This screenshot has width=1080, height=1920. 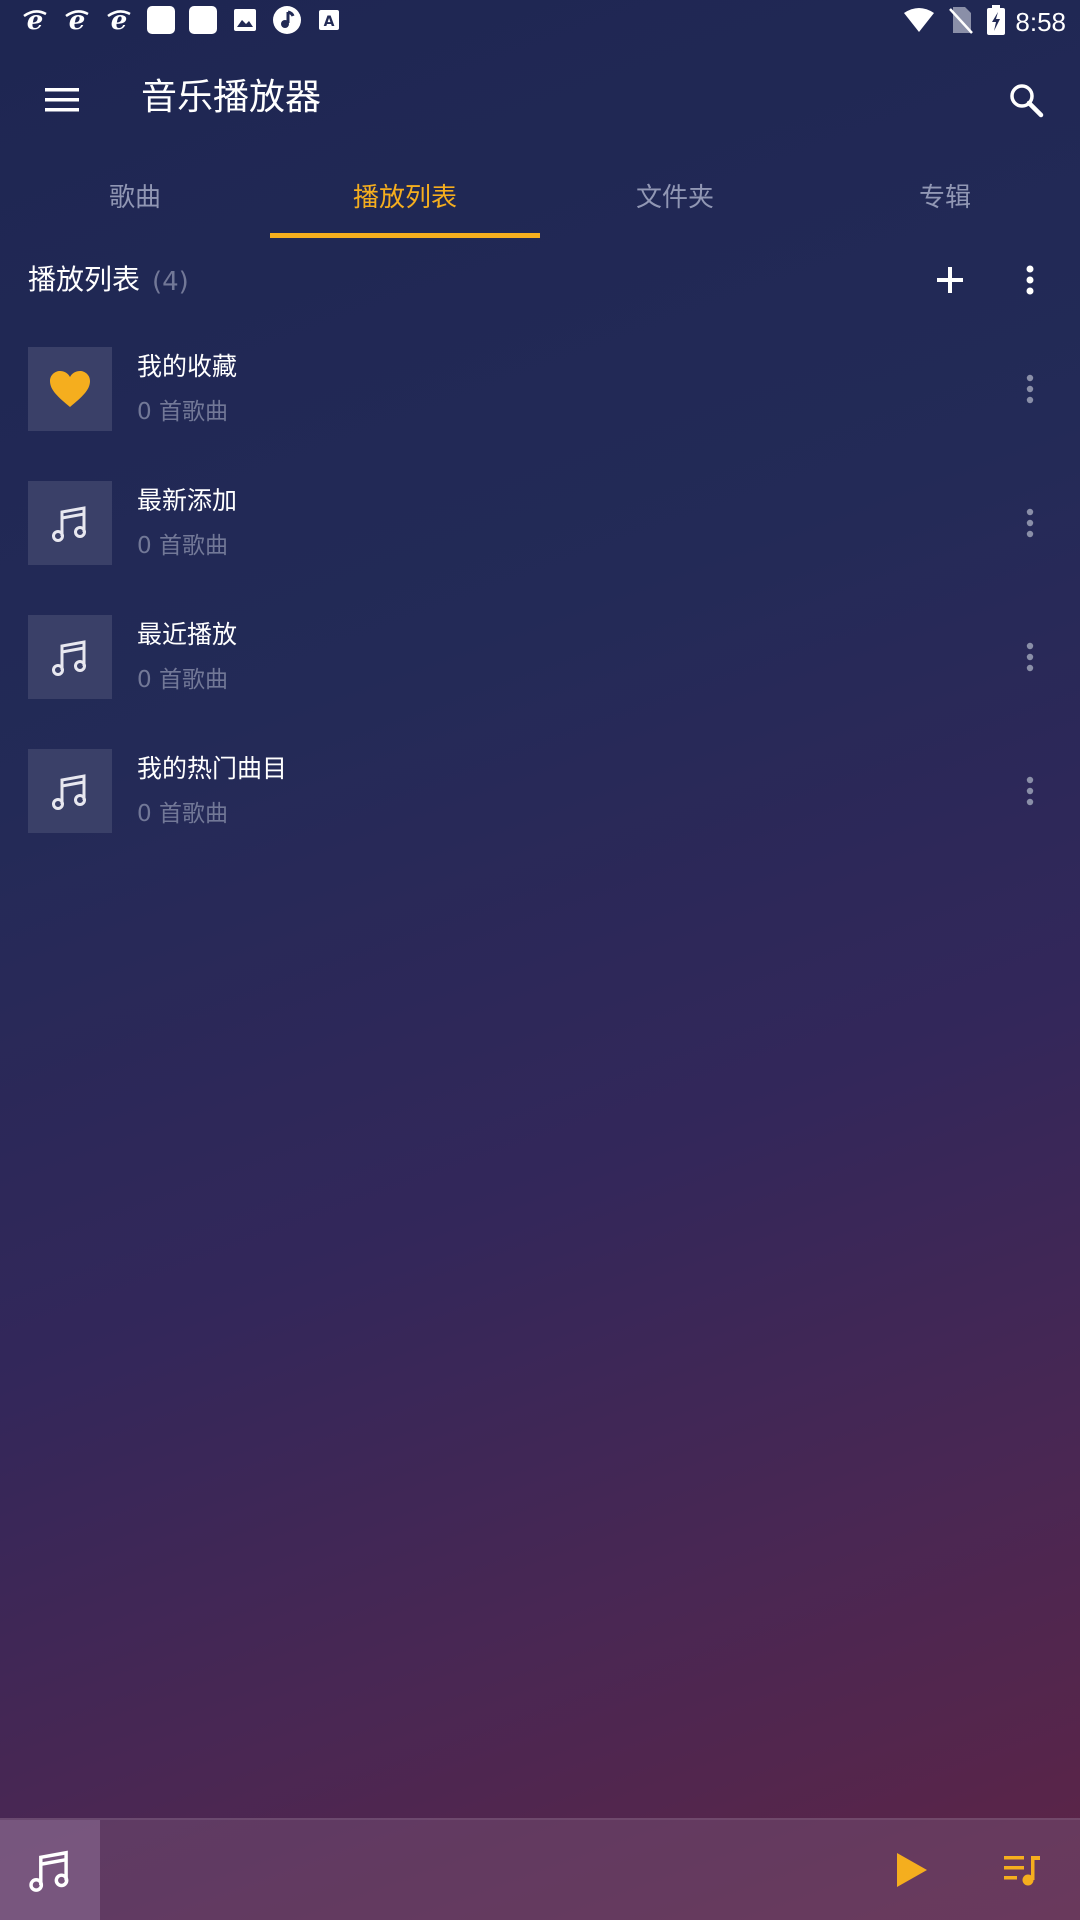 I want to click on notification-icons: e e e A, so click(x=188, y=20).